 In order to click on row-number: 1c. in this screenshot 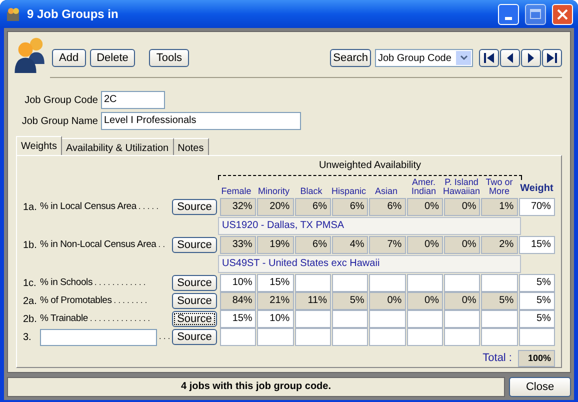, I will do `click(30, 283)`.